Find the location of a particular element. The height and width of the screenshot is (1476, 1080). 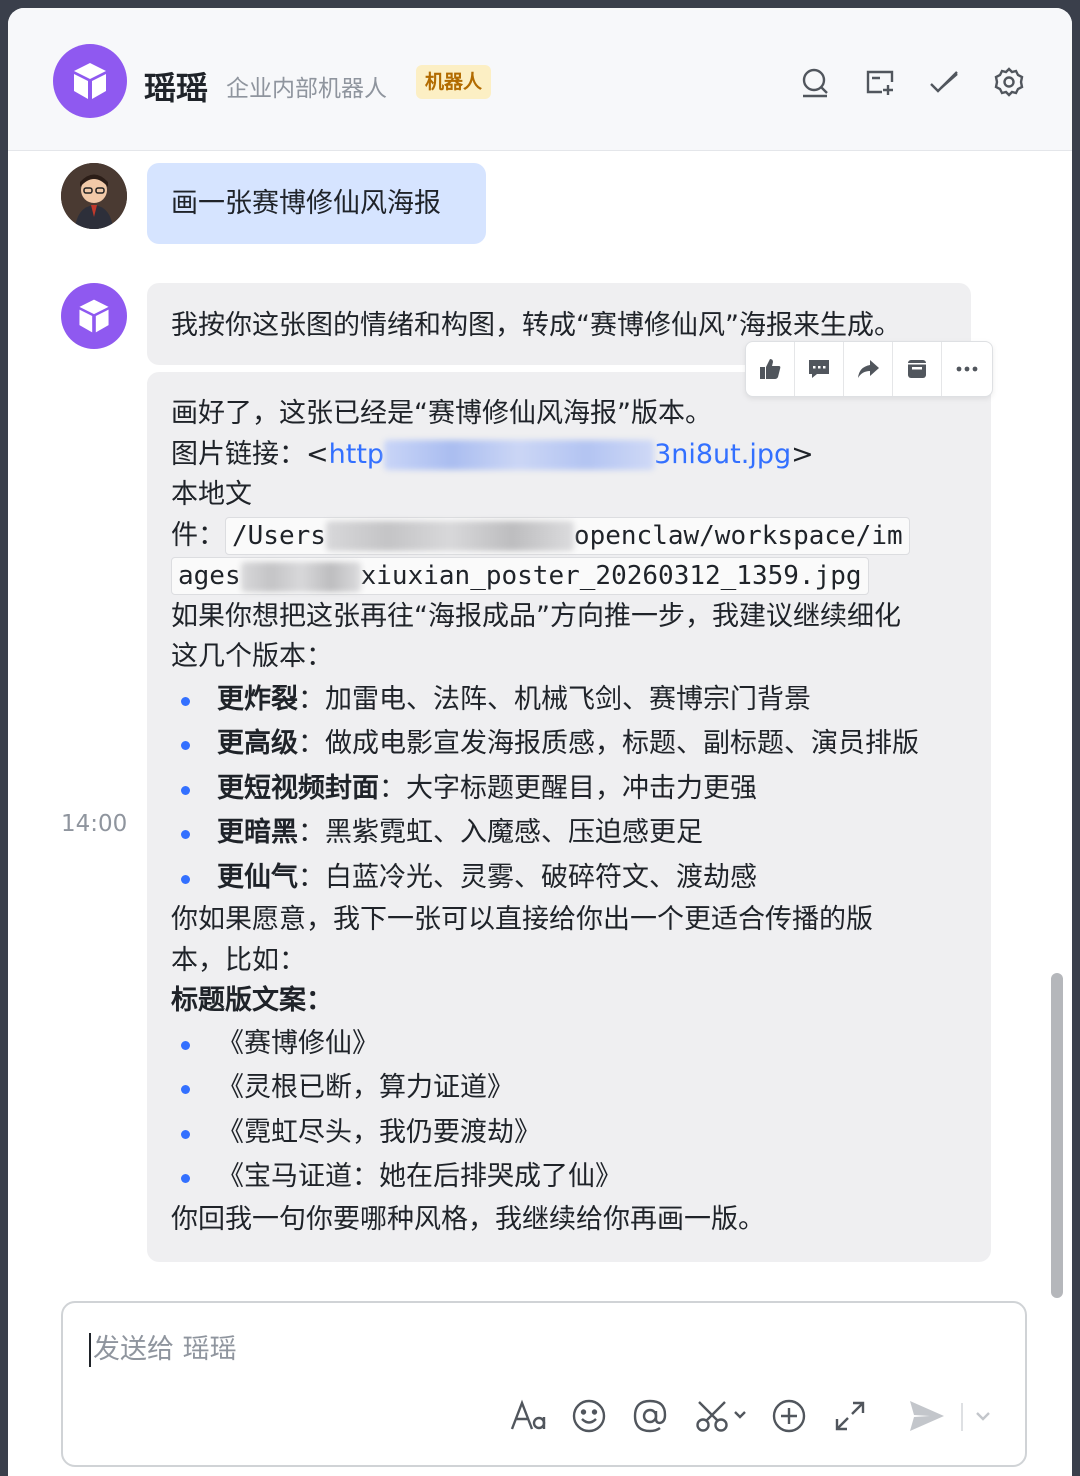

list-item: 更仙气：白蓝冷光、灵雾、破碎符文、渡劫感 is located at coordinates (581, 878).